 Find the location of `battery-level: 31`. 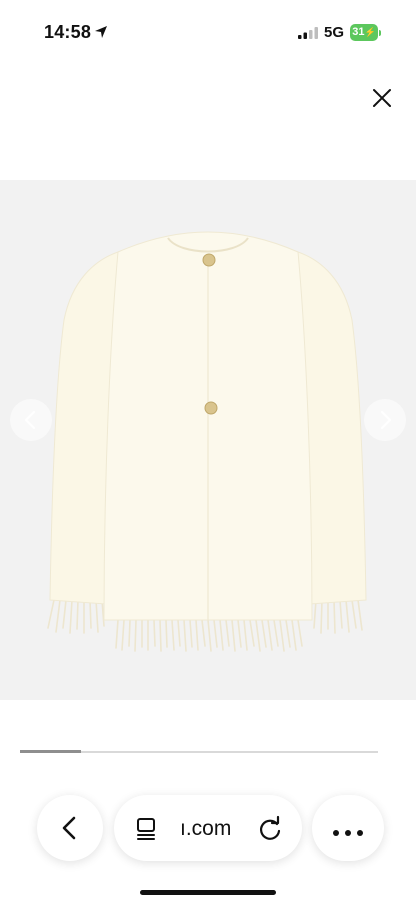

battery-level: 31 is located at coordinates (358, 32).